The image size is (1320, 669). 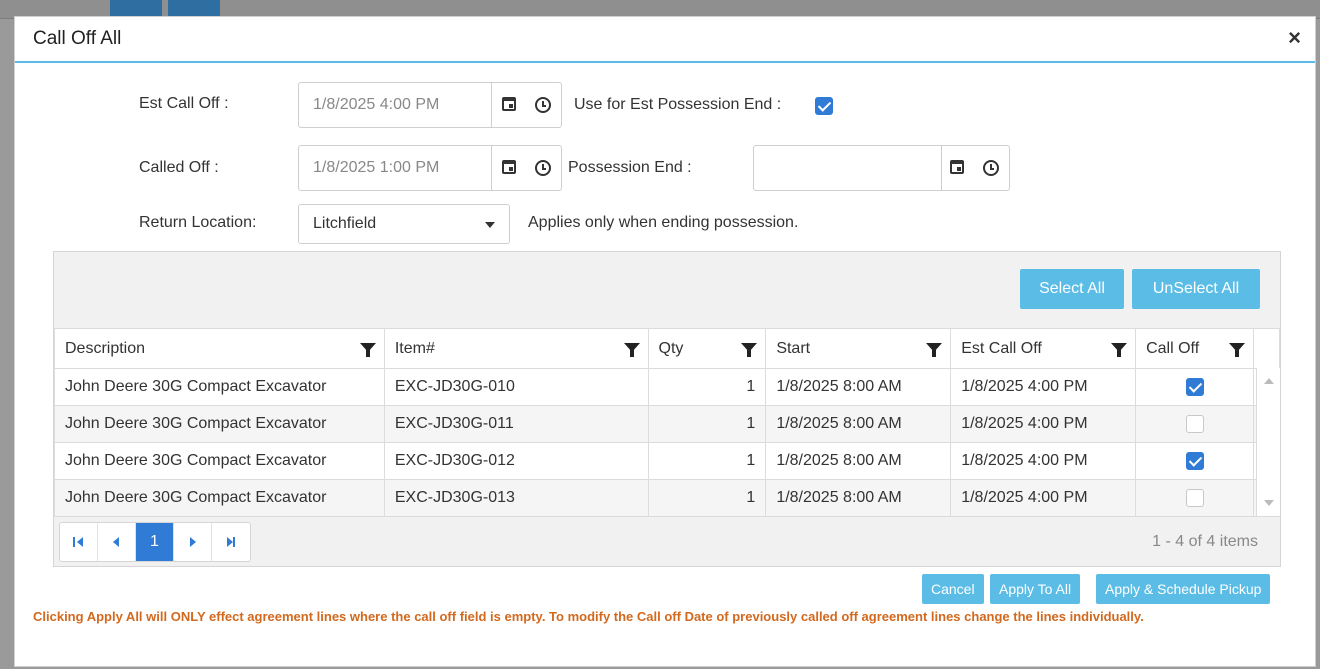 I want to click on page-number-button: 1, so click(x=155, y=542).